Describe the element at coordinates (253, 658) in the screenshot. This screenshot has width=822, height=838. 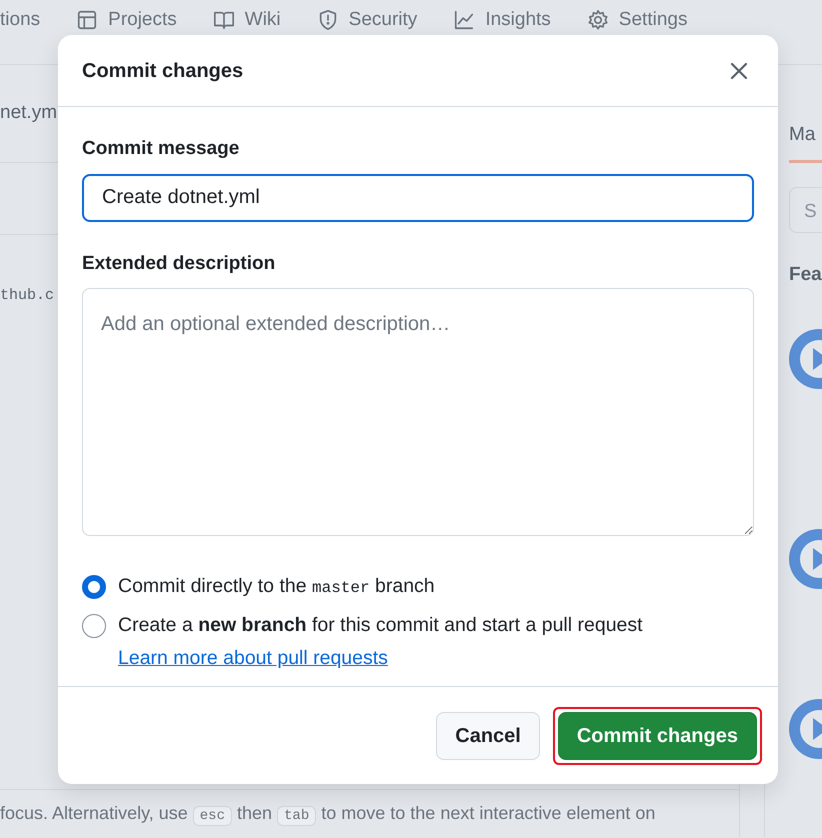
I see `learn-more-link: Learn more about pull requests` at that location.